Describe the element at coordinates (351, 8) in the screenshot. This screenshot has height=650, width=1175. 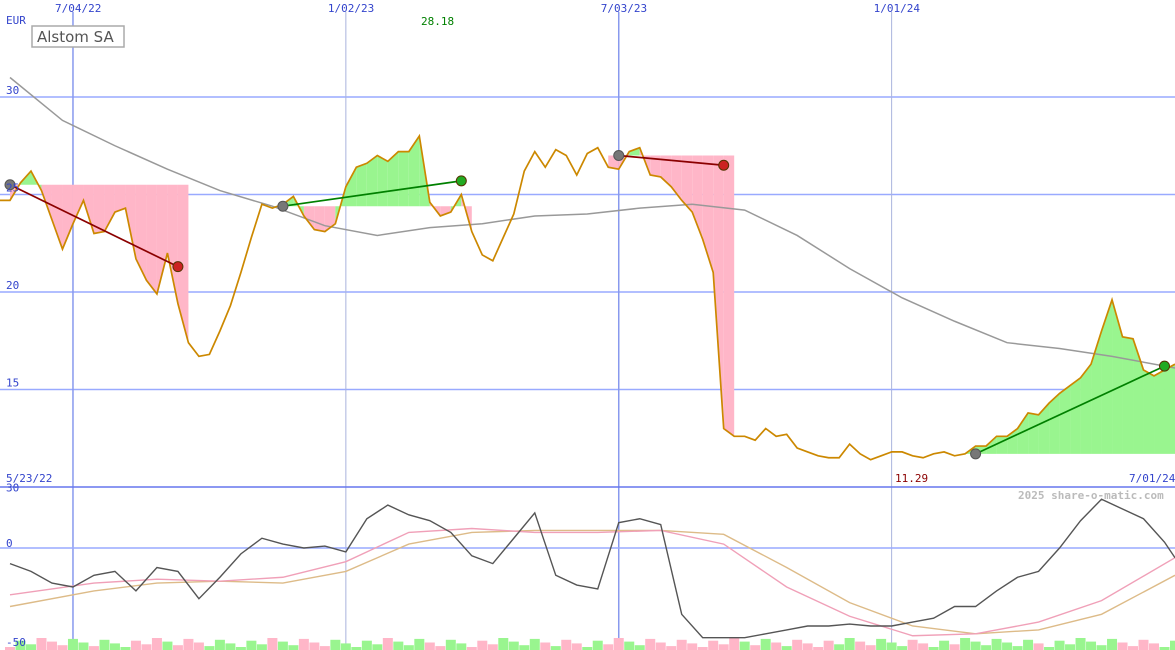
I see `x-tick-label: 1/02/23` at that location.